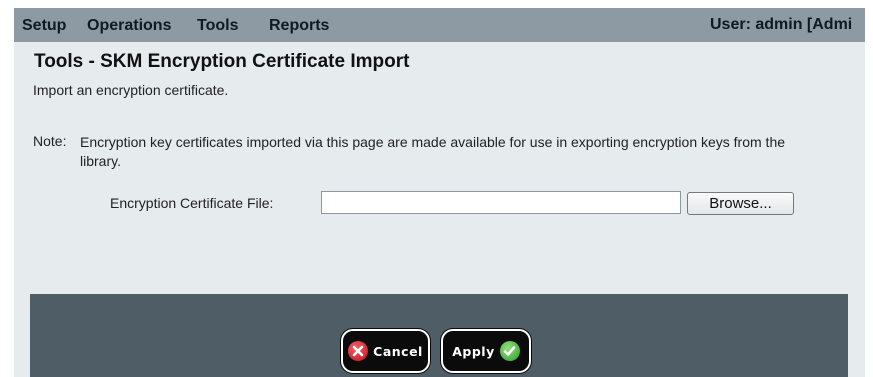  I want to click on certificate-file-input, so click(501, 202).